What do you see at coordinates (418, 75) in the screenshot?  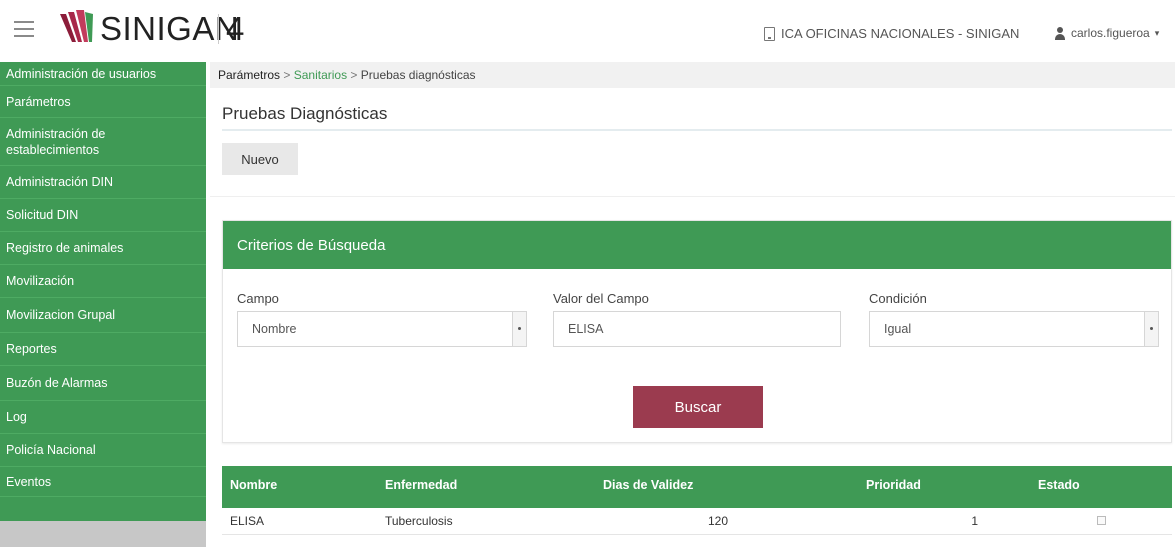 I see `breadcrumb-current: Pruebas diagnósticas` at bounding box center [418, 75].